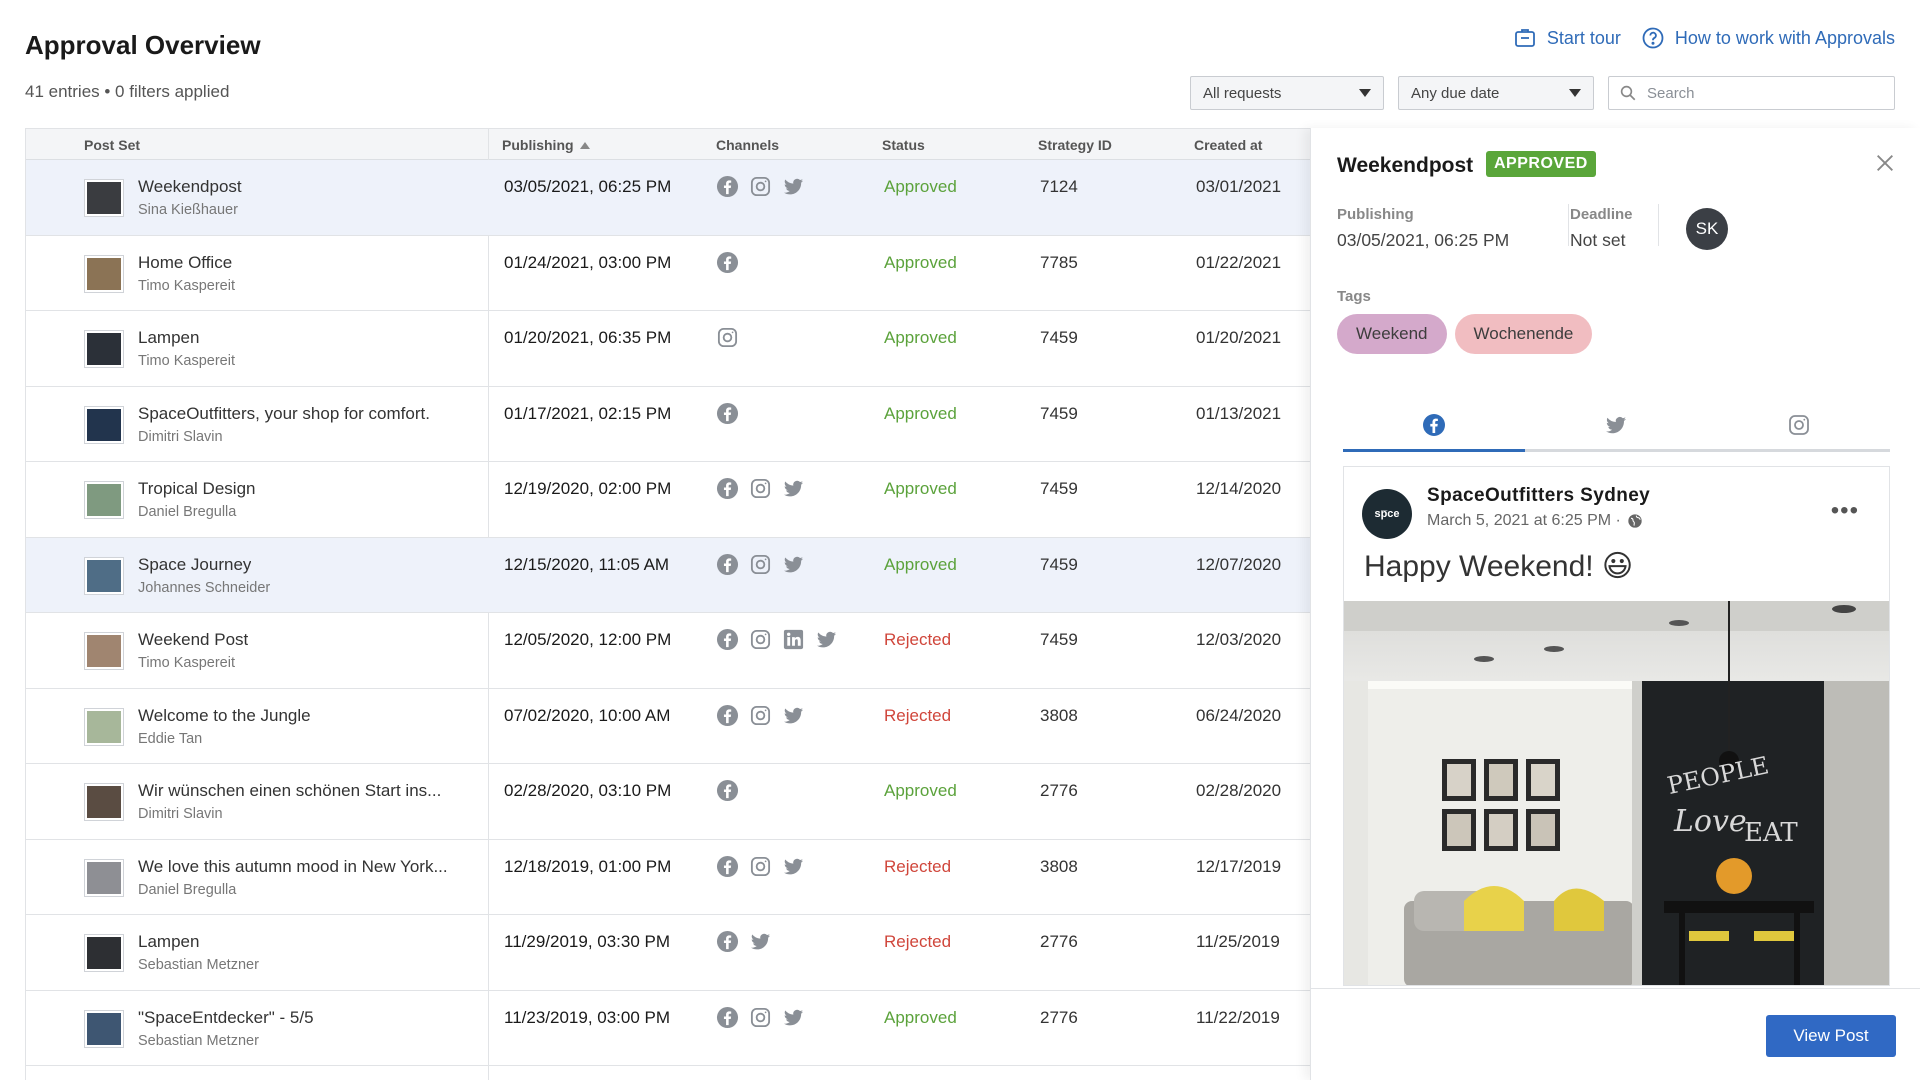  I want to click on post-set-title: "SpaceEntdecker" - 5/5, so click(226, 1018).